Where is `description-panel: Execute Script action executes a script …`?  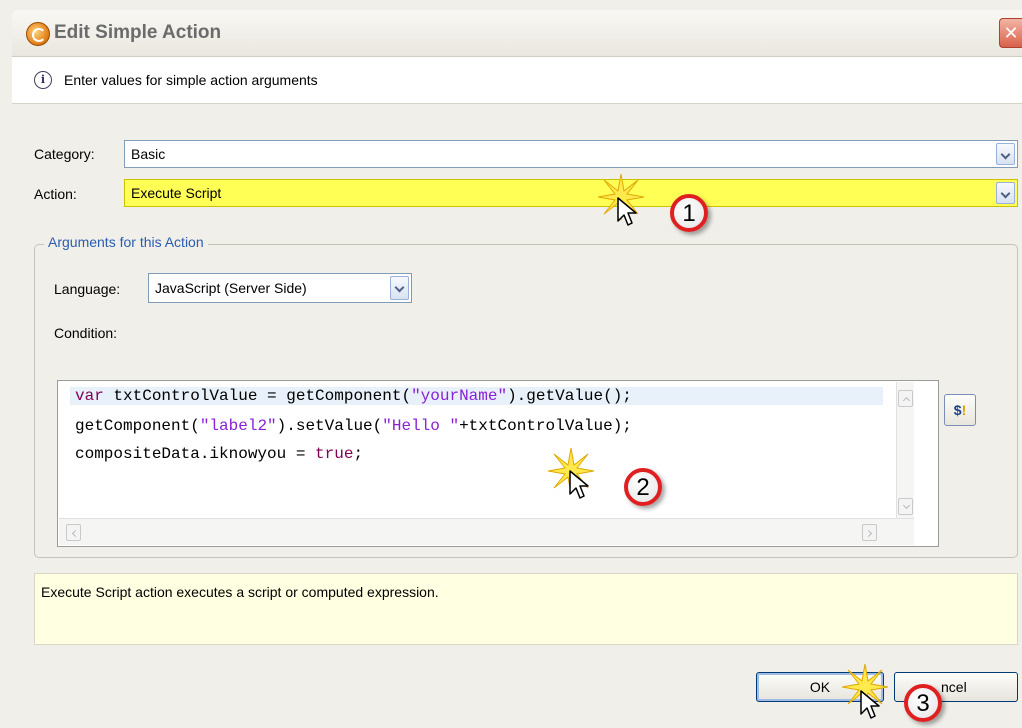 description-panel: Execute Script action executes a script … is located at coordinates (526, 609).